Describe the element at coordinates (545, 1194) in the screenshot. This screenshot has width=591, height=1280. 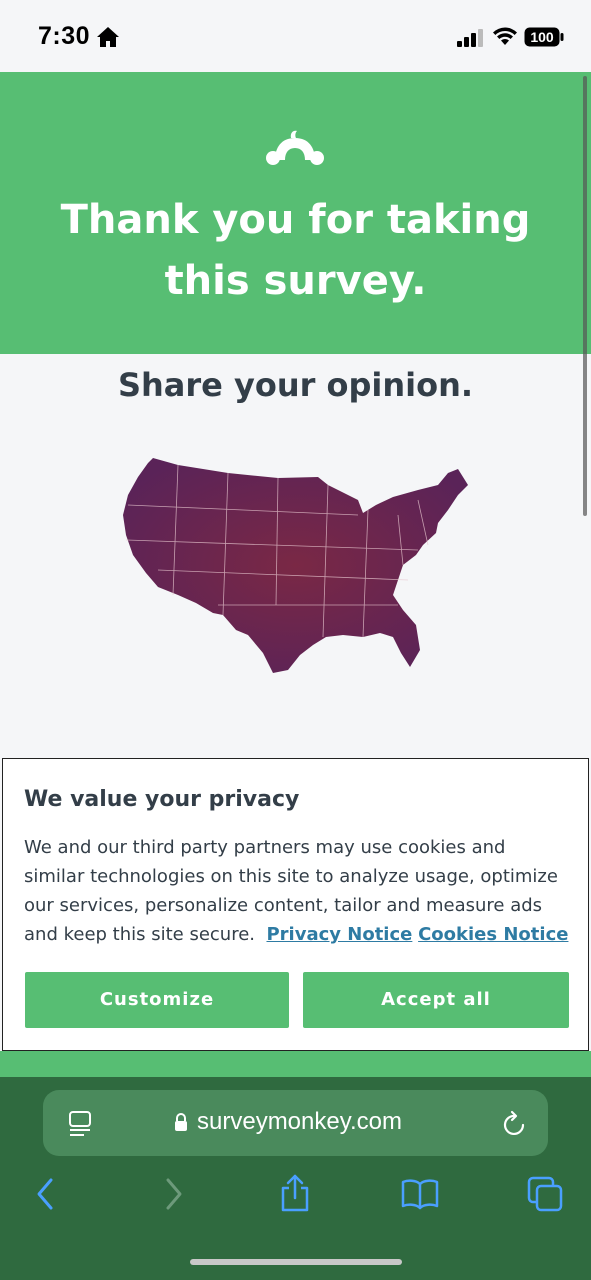
I see `tabs-icon` at that location.